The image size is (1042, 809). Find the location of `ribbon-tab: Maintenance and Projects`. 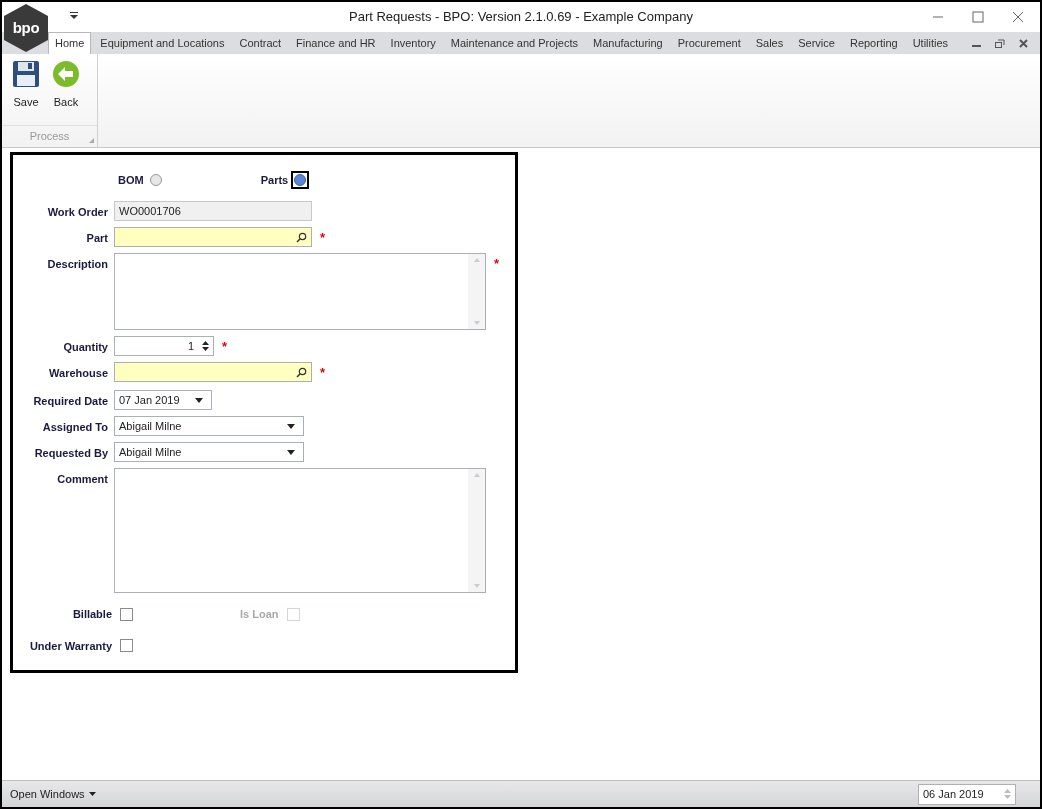

ribbon-tab: Maintenance and Projects is located at coordinates (514, 43).